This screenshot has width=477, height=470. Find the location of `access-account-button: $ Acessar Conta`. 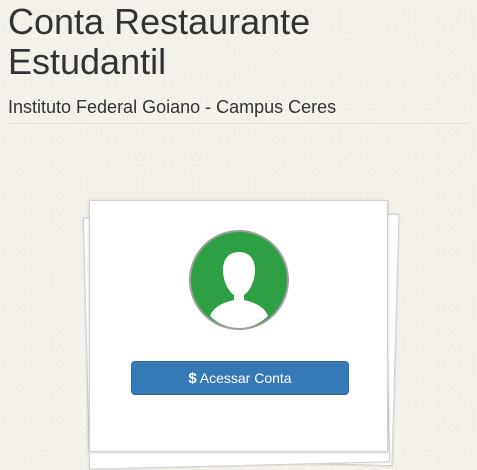

access-account-button: $ Acessar Conta is located at coordinates (240, 378).